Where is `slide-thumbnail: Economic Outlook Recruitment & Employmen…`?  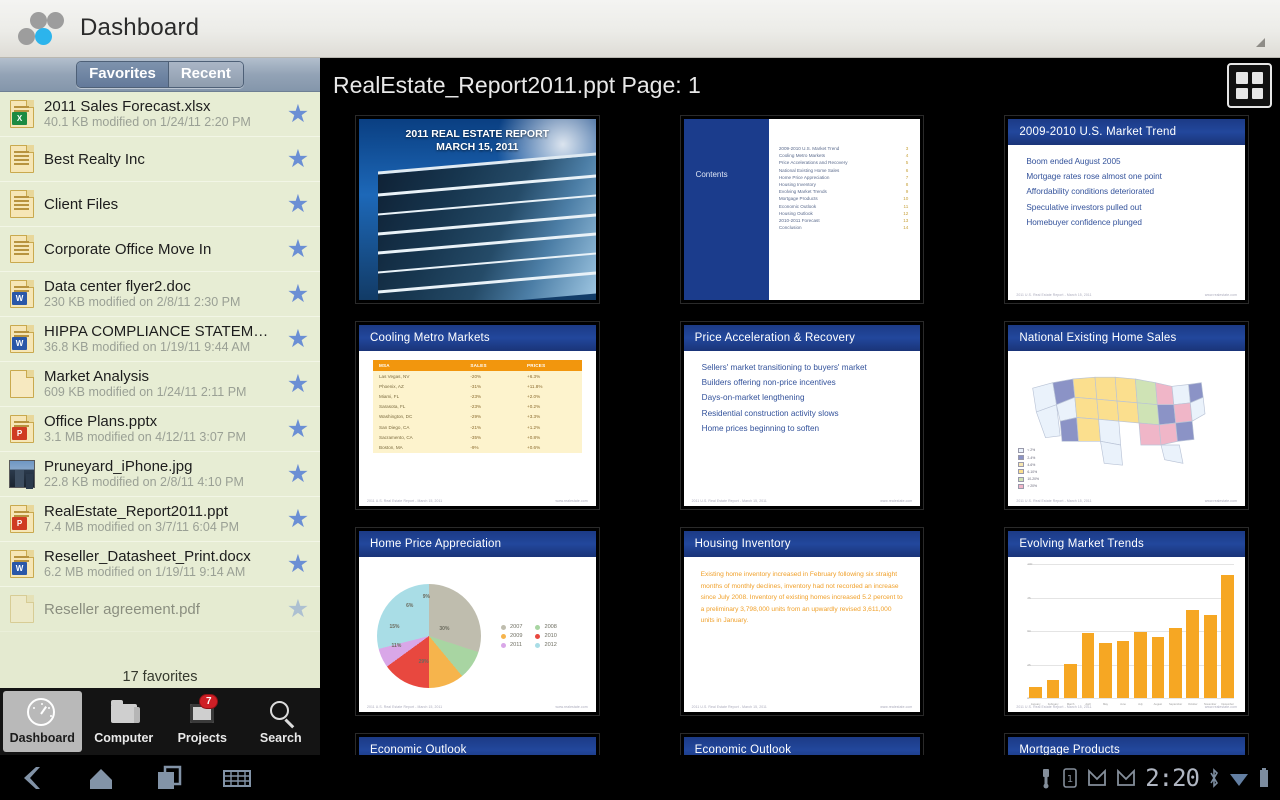
slide-thumbnail: Economic Outlook Recruitment & Employmen… is located at coordinates (802, 744).